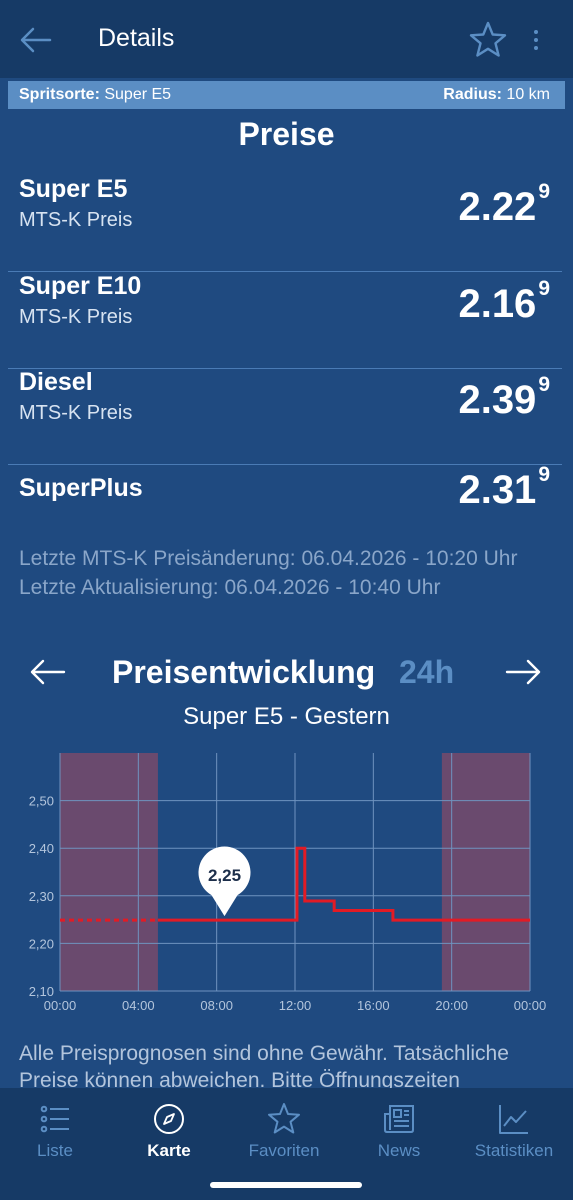 The image size is (573, 1200). Describe the element at coordinates (216, 1005) in the screenshot. I see `x-tick-label: 08:00` at that location.